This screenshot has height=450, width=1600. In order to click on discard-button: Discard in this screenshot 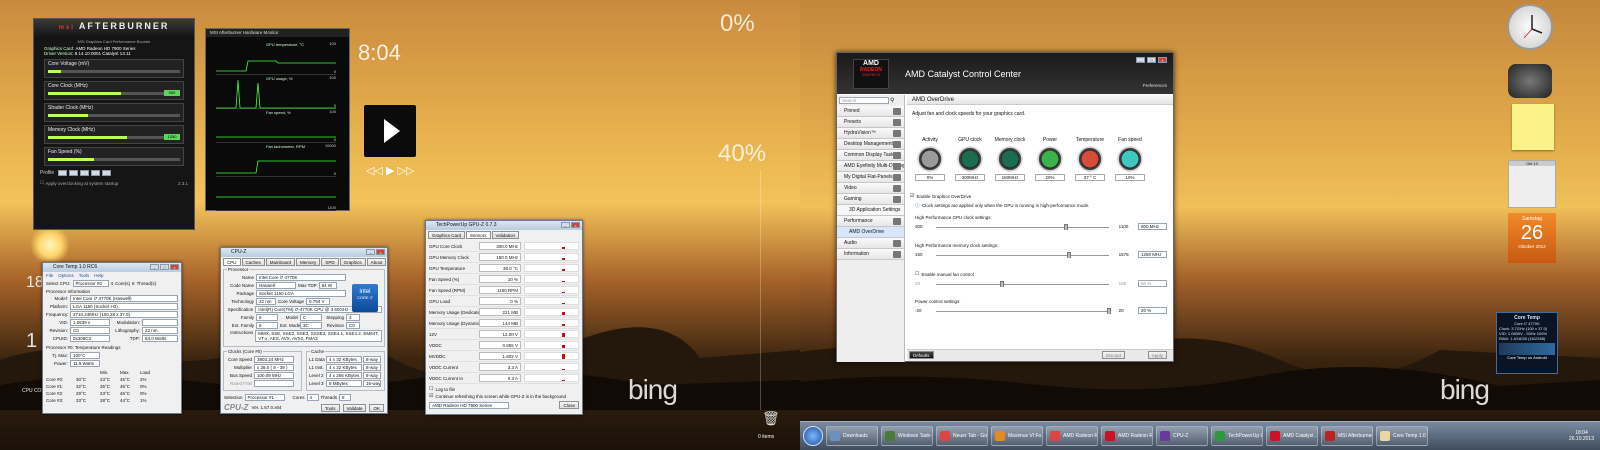, I will do `click(1113, 355)`.